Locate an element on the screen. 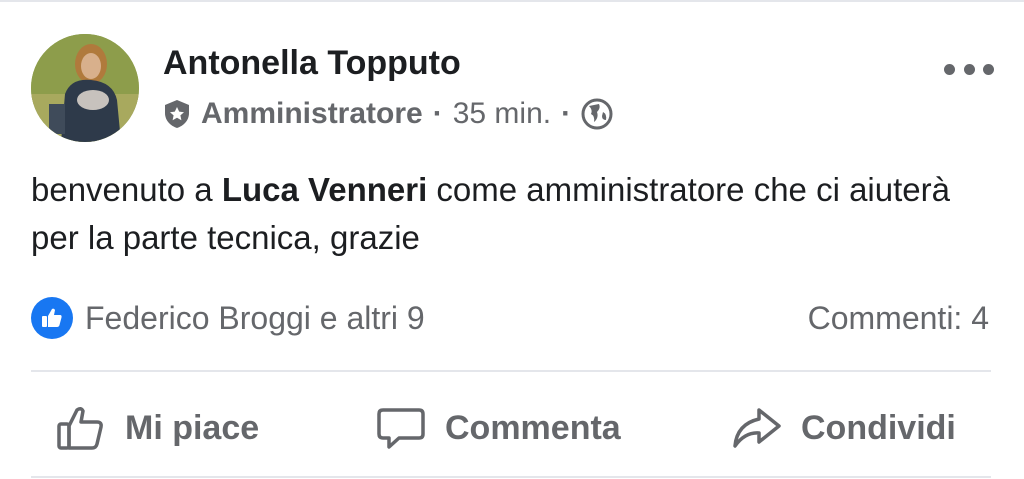  bottom-divider is located at coordinates (511, 477).